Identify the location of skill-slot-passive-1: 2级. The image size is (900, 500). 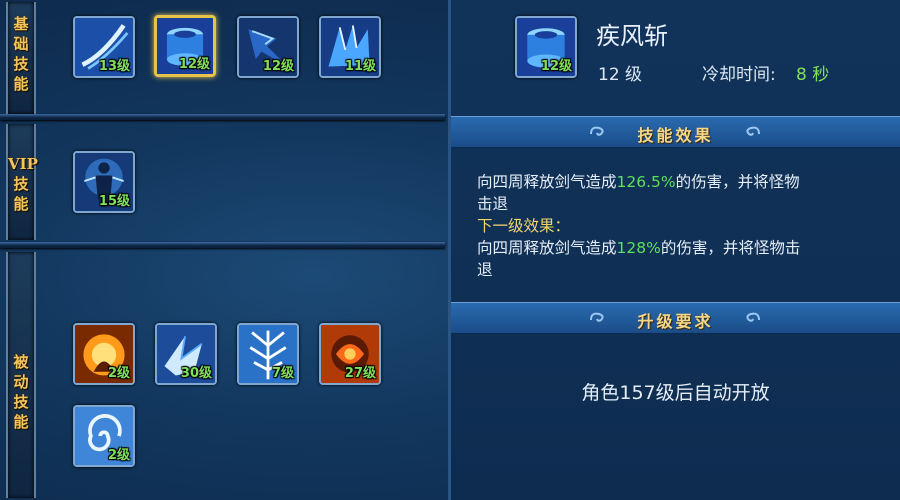
(104, 354).